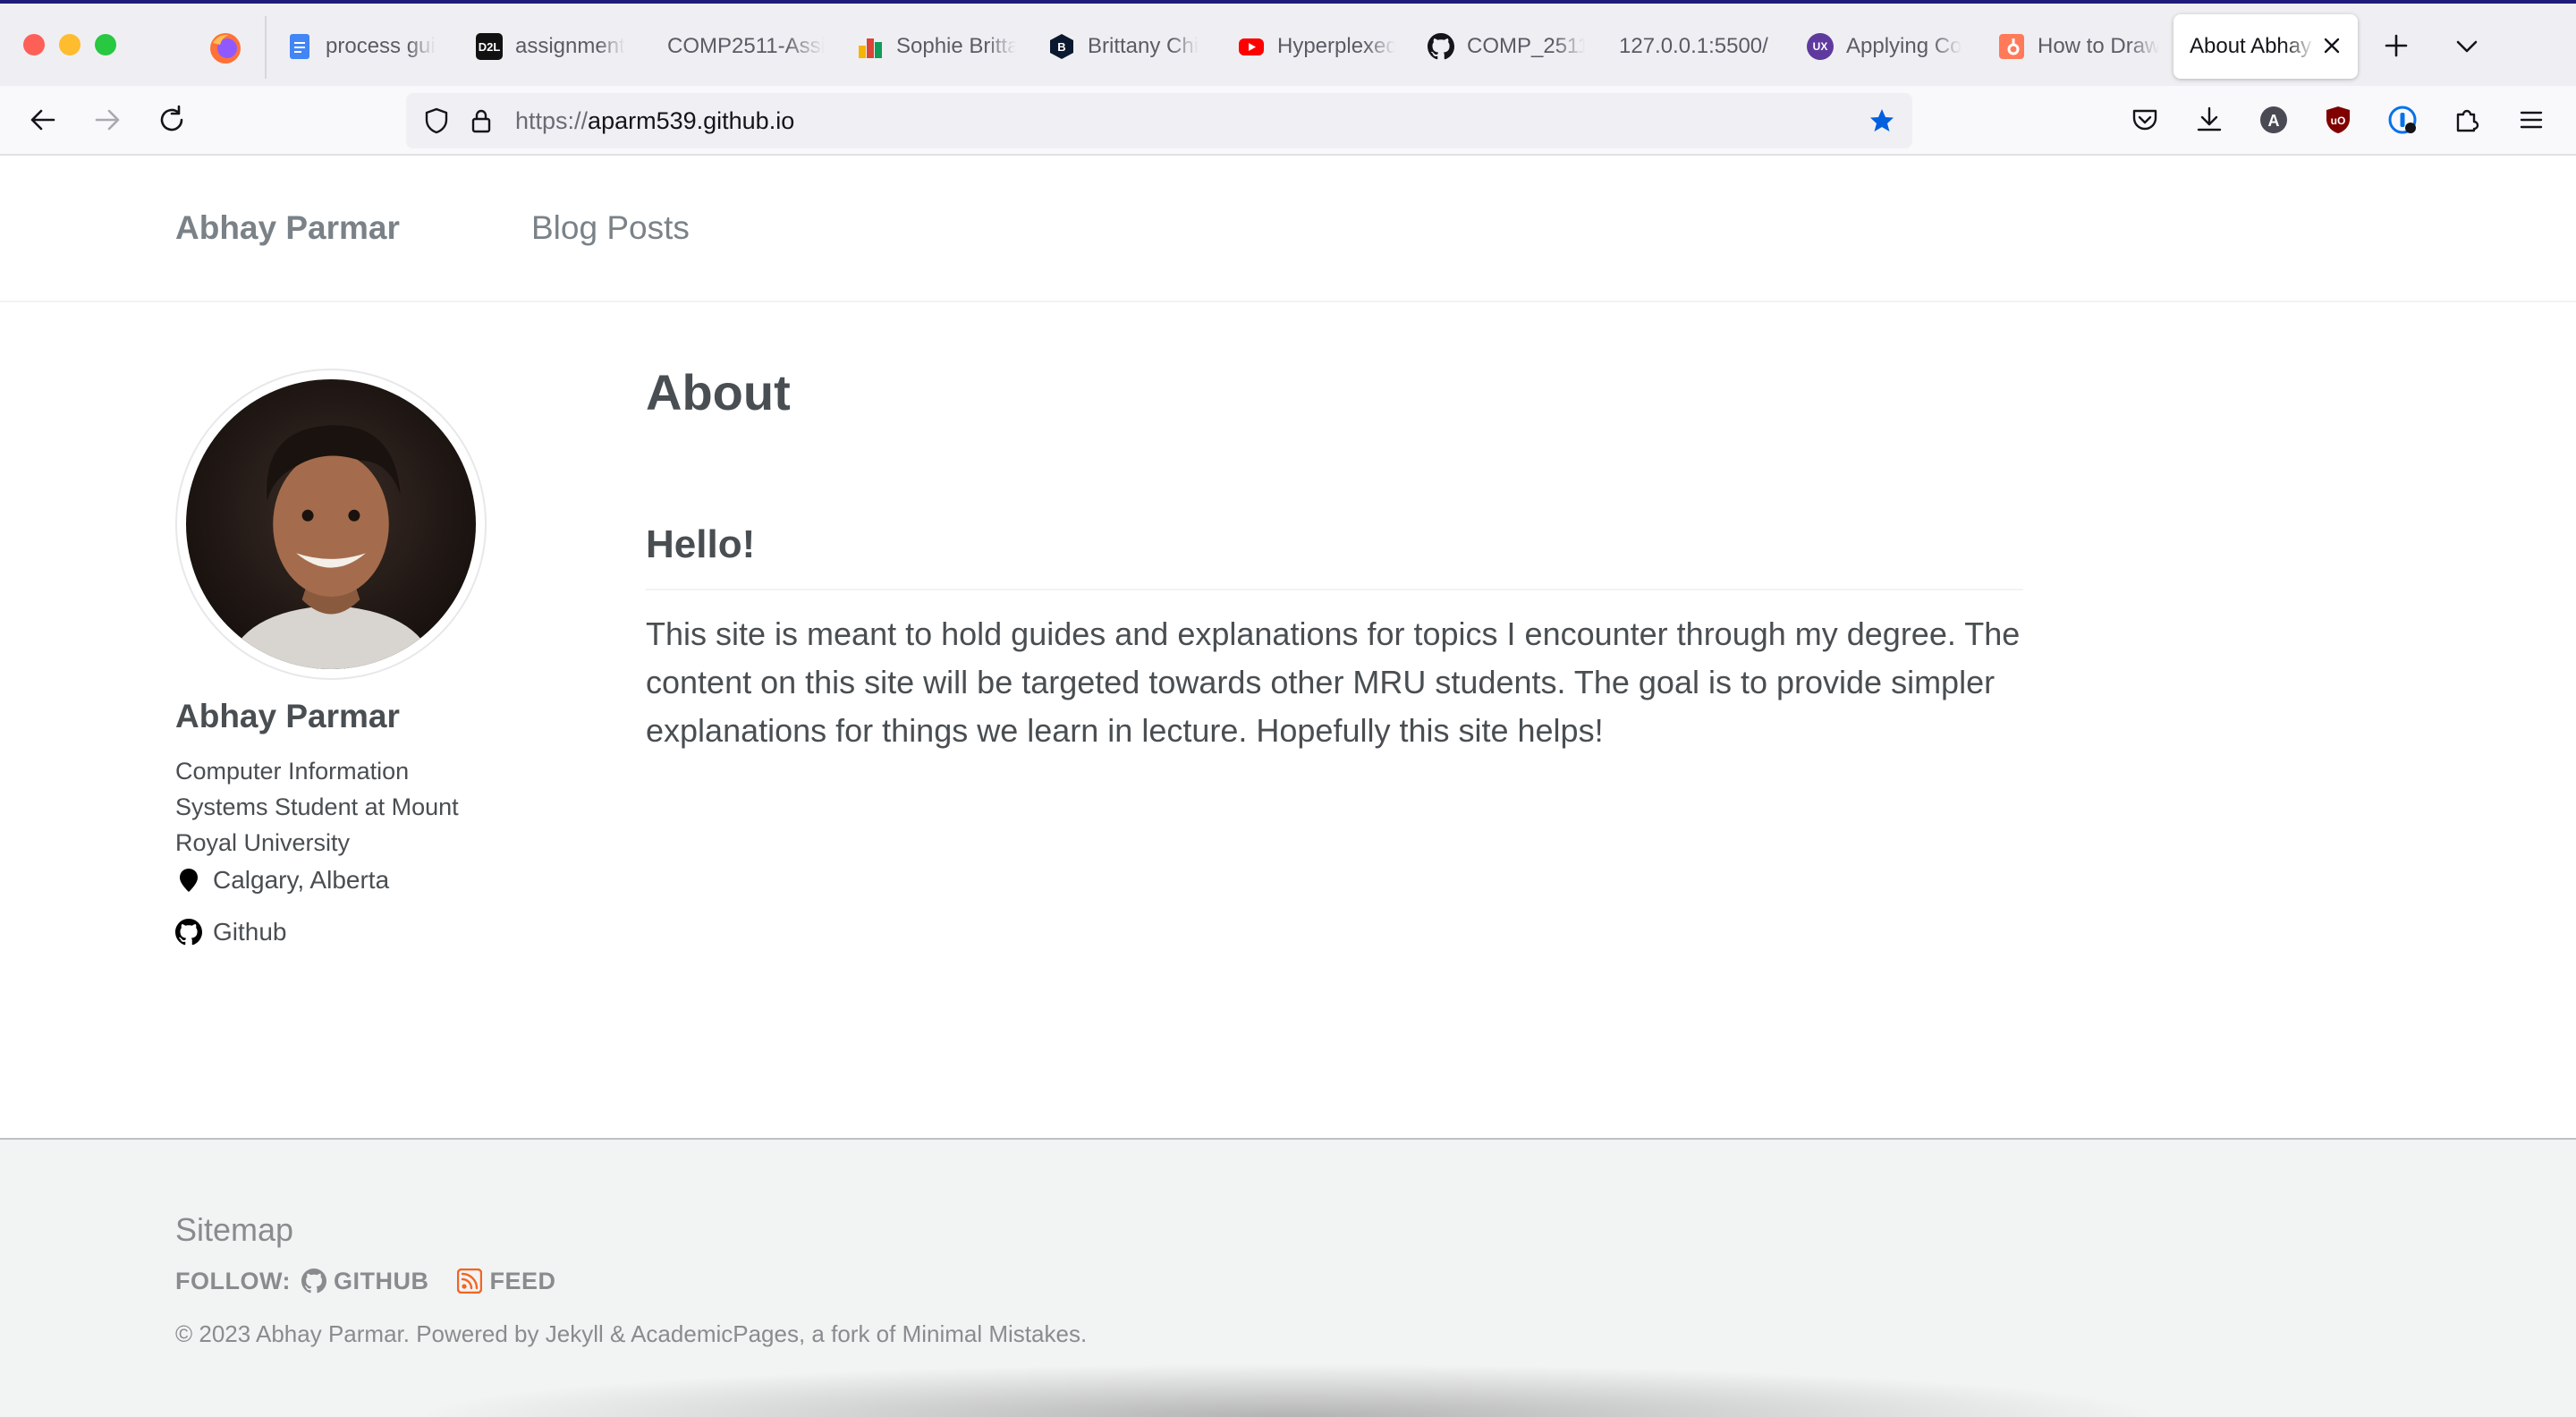 This screenshot has width=2576, height=1417. Describe the element at coordinates (1334, 589) in the screenshot. I see `section-divider` at that location.